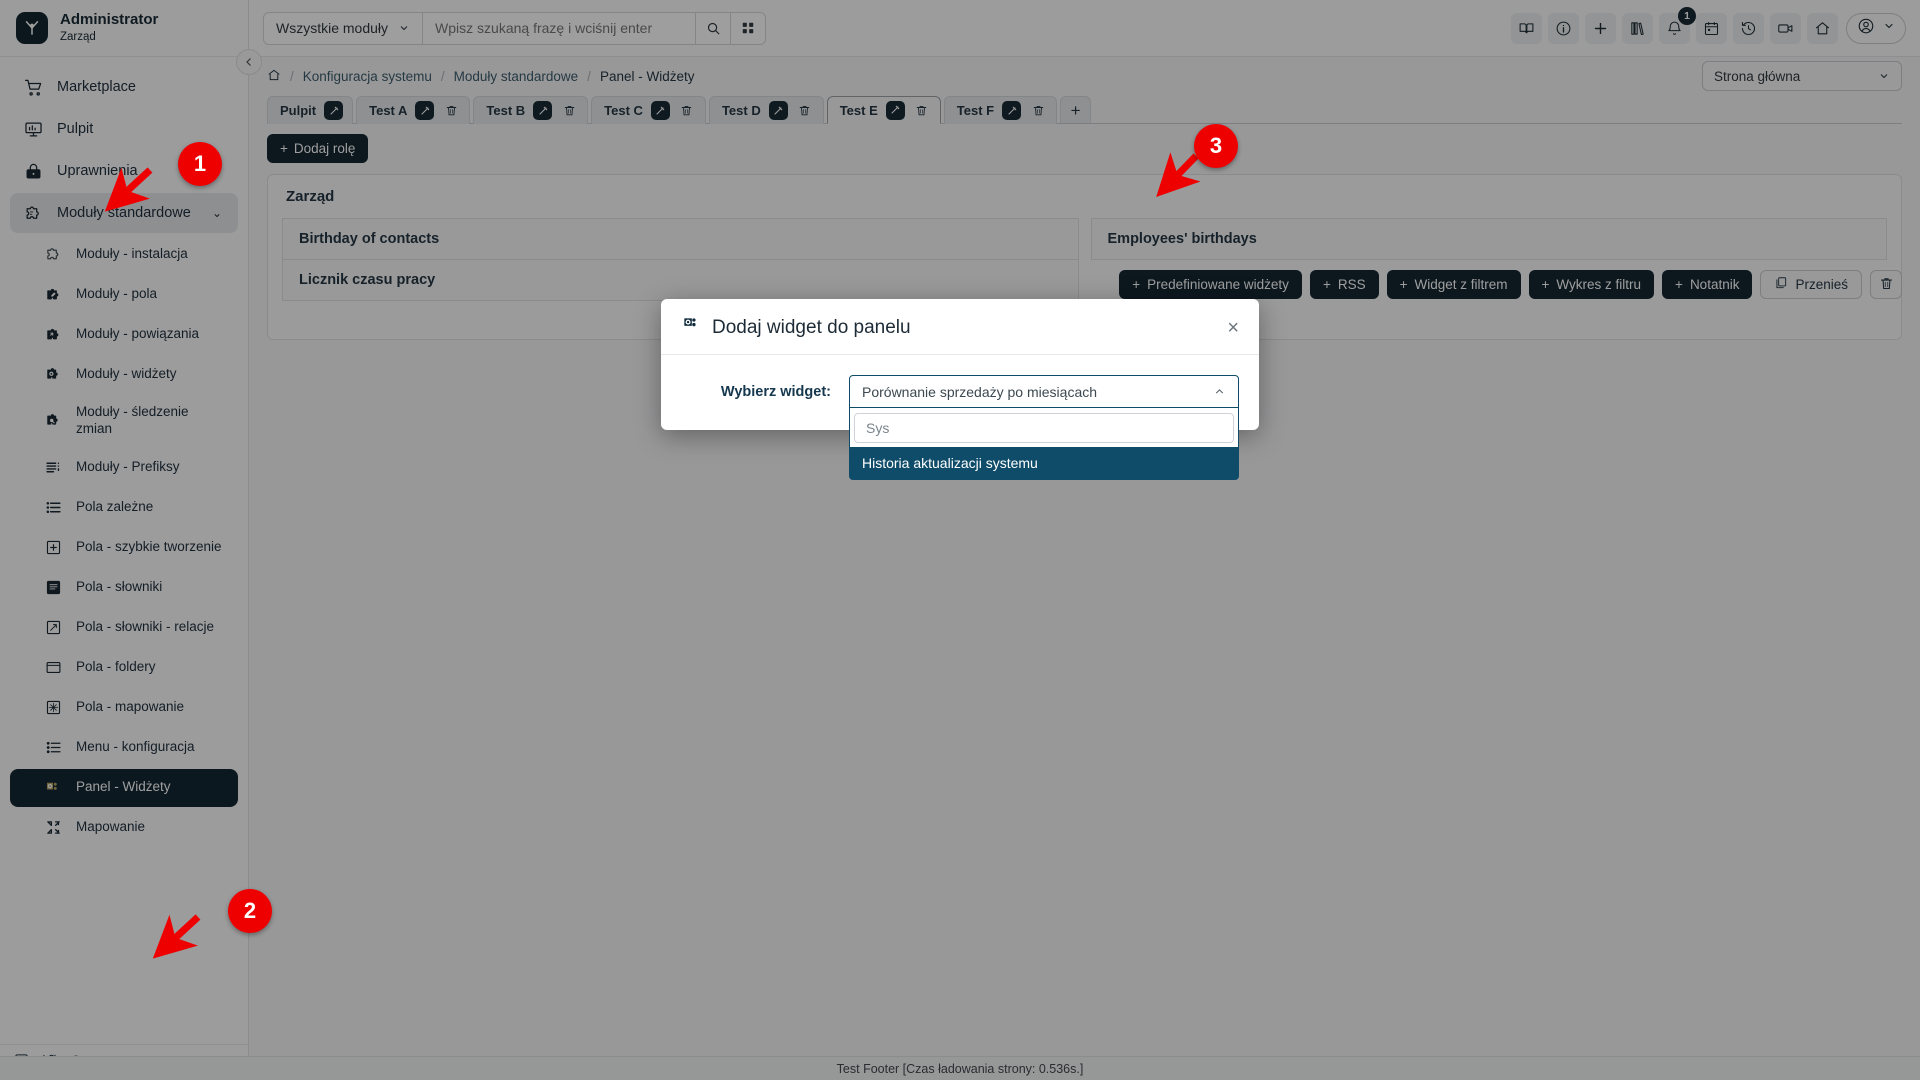  What do you see at coordinates (250, 911) in the screenshot?
I see `callout-marker-2: 2` at bounding box center [250, 911].